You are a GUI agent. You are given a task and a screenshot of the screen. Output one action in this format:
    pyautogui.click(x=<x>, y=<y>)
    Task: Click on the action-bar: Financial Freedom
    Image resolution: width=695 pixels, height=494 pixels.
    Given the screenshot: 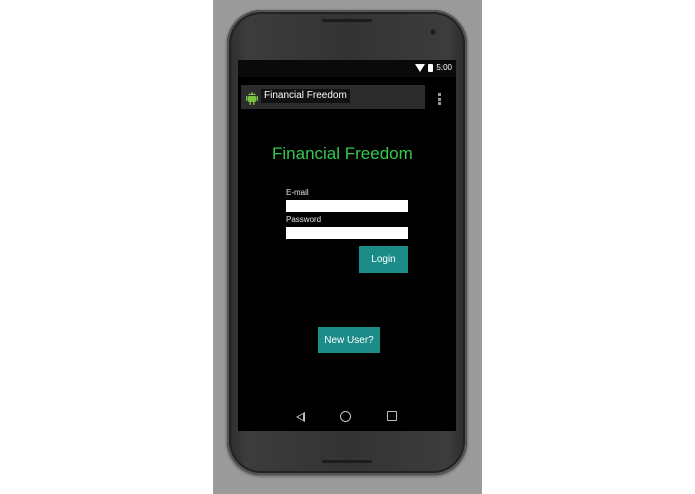 What is the action you would take?
    pyautogui.click(x=333, y=97)
    